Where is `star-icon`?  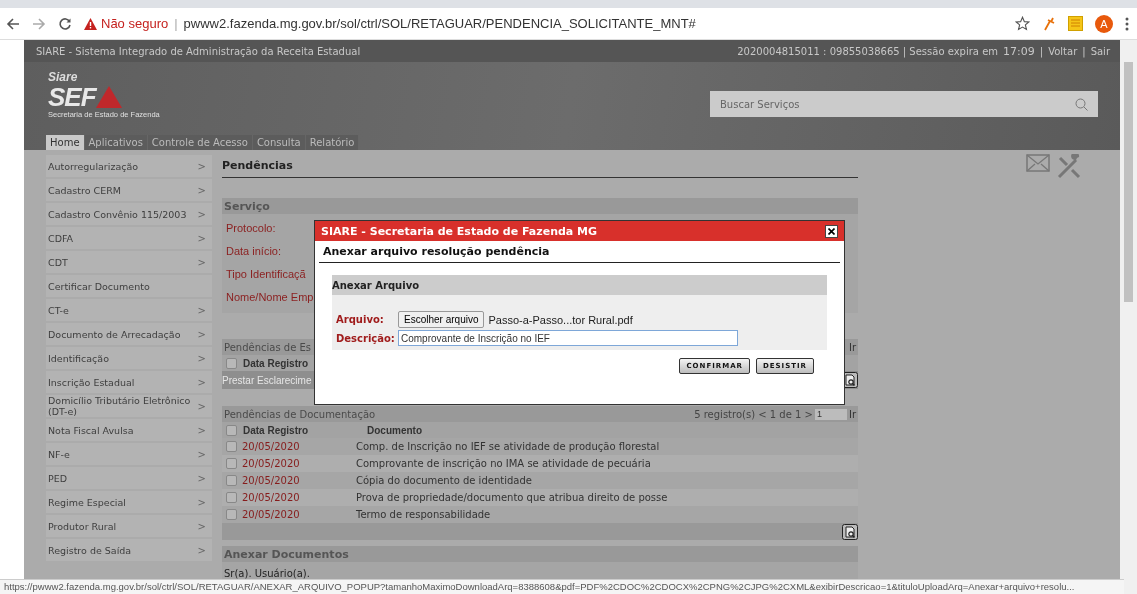 star-icon is located at coordinates (1022, 23).